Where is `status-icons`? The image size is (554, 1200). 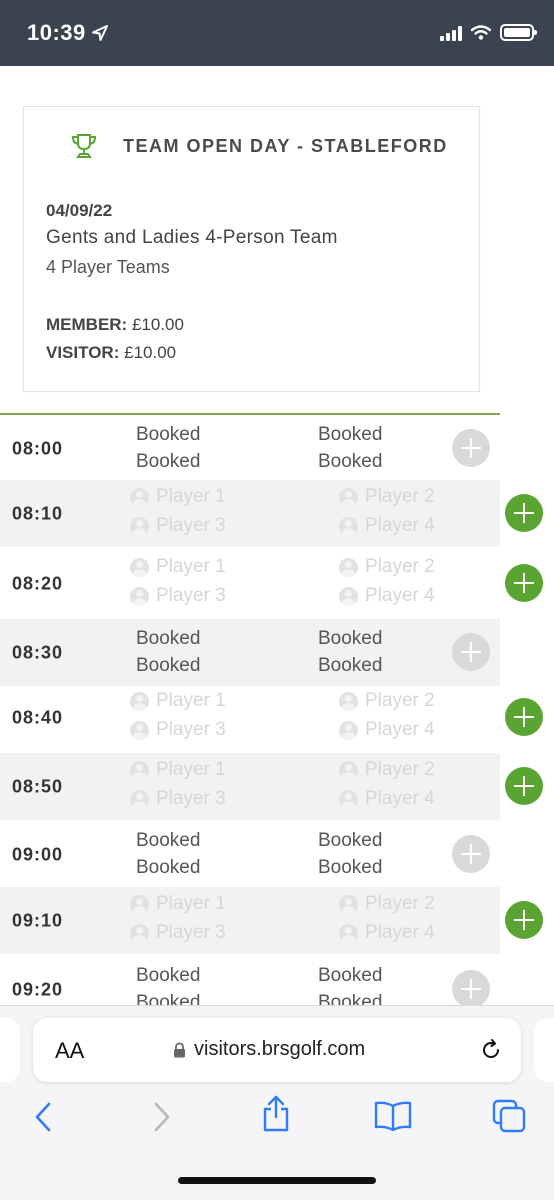
status-icons is located at coordinates (488, 32).